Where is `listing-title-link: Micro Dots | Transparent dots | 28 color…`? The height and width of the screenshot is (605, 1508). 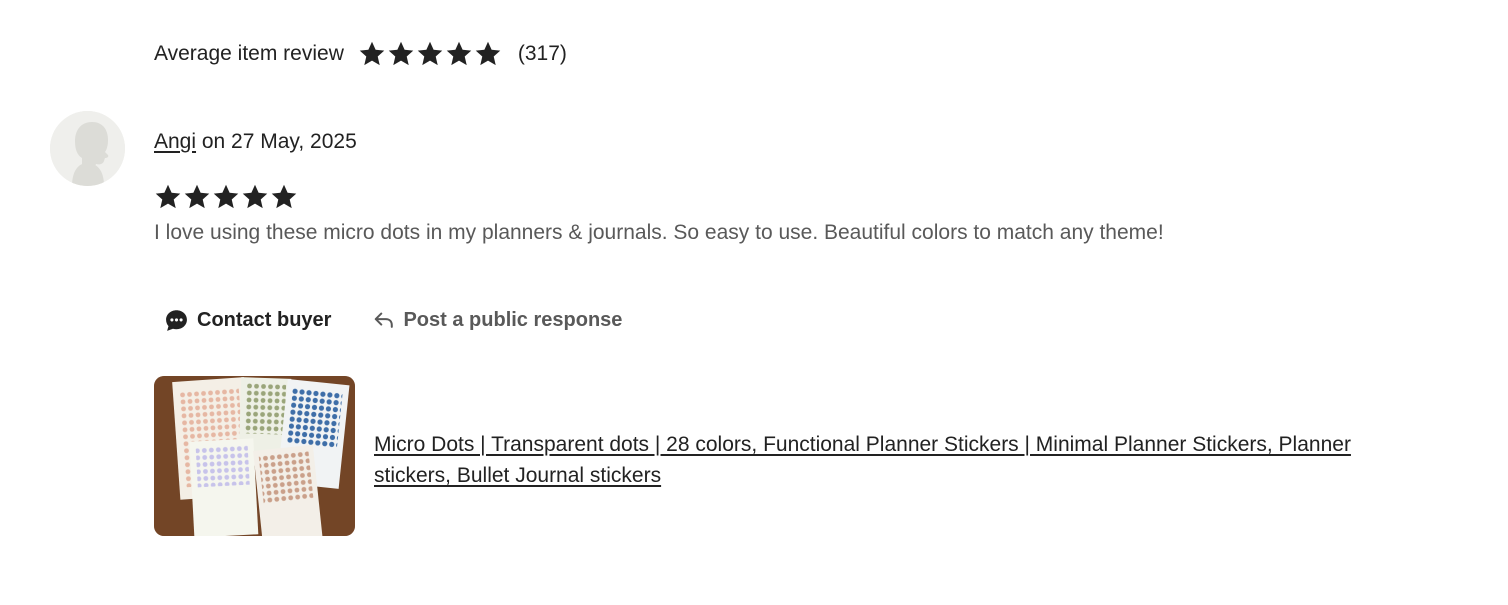 listing-title-link: Micro Dots | Transparent dots | 28 color… is located at coordinates (889, 460).